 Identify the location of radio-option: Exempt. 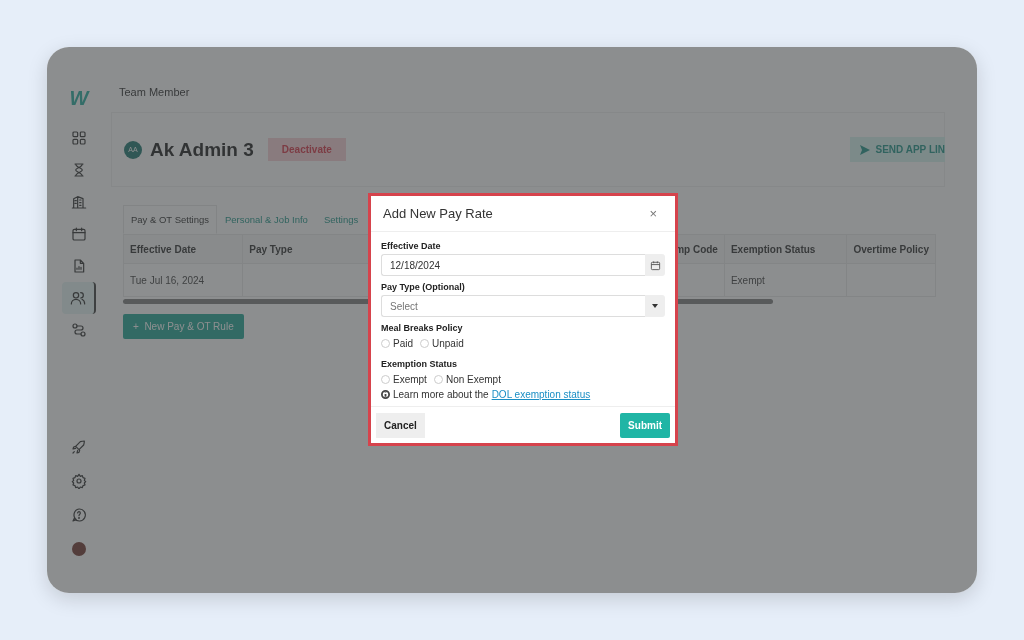
(404, 379).